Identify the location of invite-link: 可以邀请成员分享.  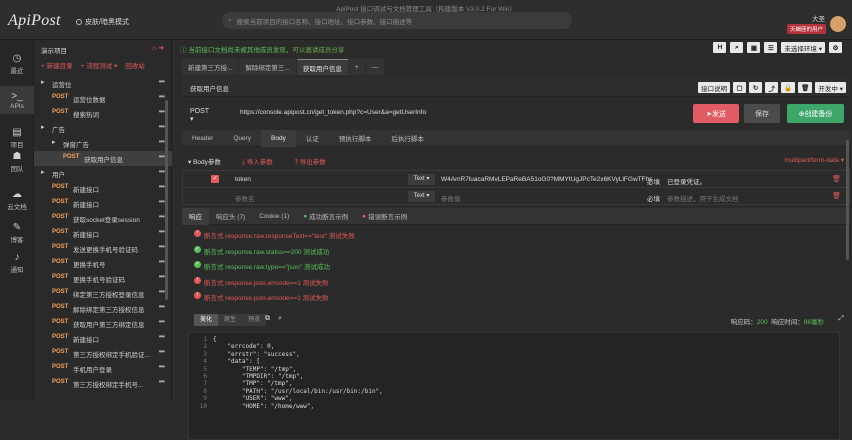
(318, 50).